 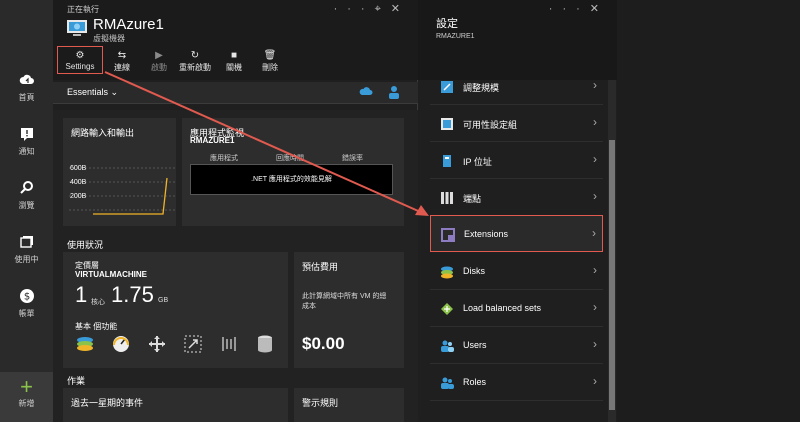 What do you see at coordinates (516, 92) in the screenshot?
I see `settings-item-scale: 調整規模 ›` at bounding box center [516, 92].